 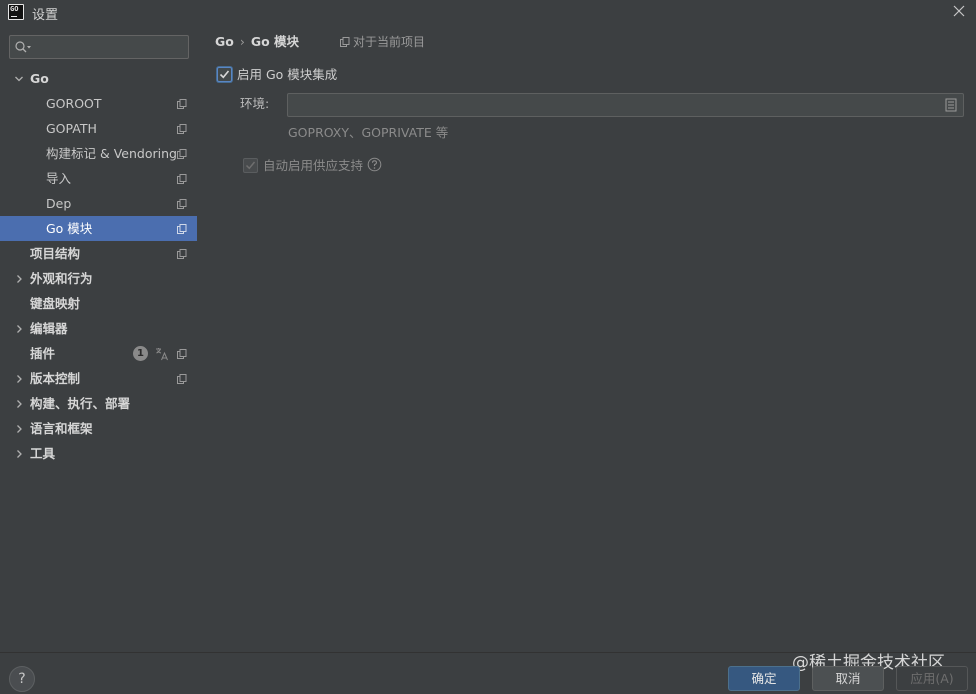 What do you see at coordinates (98, 203) in the screenshot?
I see `sidebar-item-dep: Dep` at bounding box center [98, 203].